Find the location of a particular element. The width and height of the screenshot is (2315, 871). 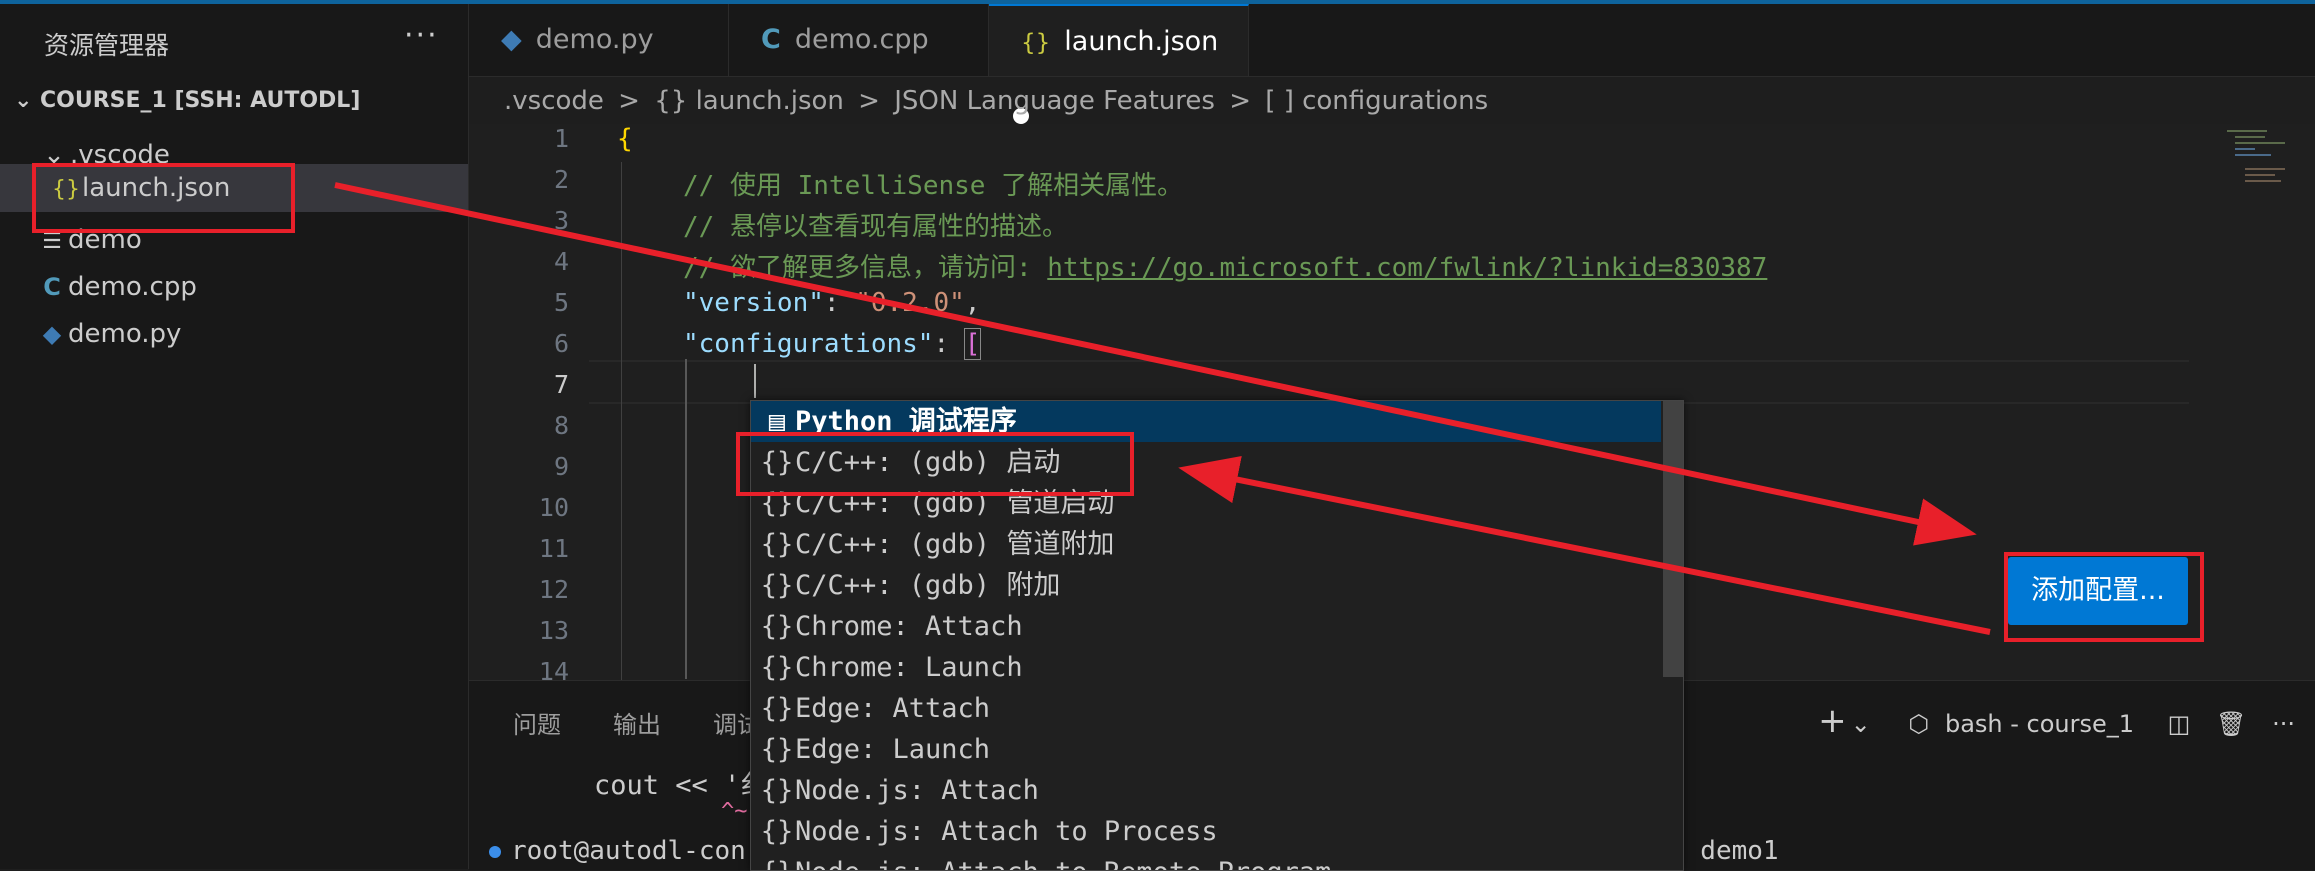

terminal-prompt: root@autodl-con is located at coordinates (617, 851).